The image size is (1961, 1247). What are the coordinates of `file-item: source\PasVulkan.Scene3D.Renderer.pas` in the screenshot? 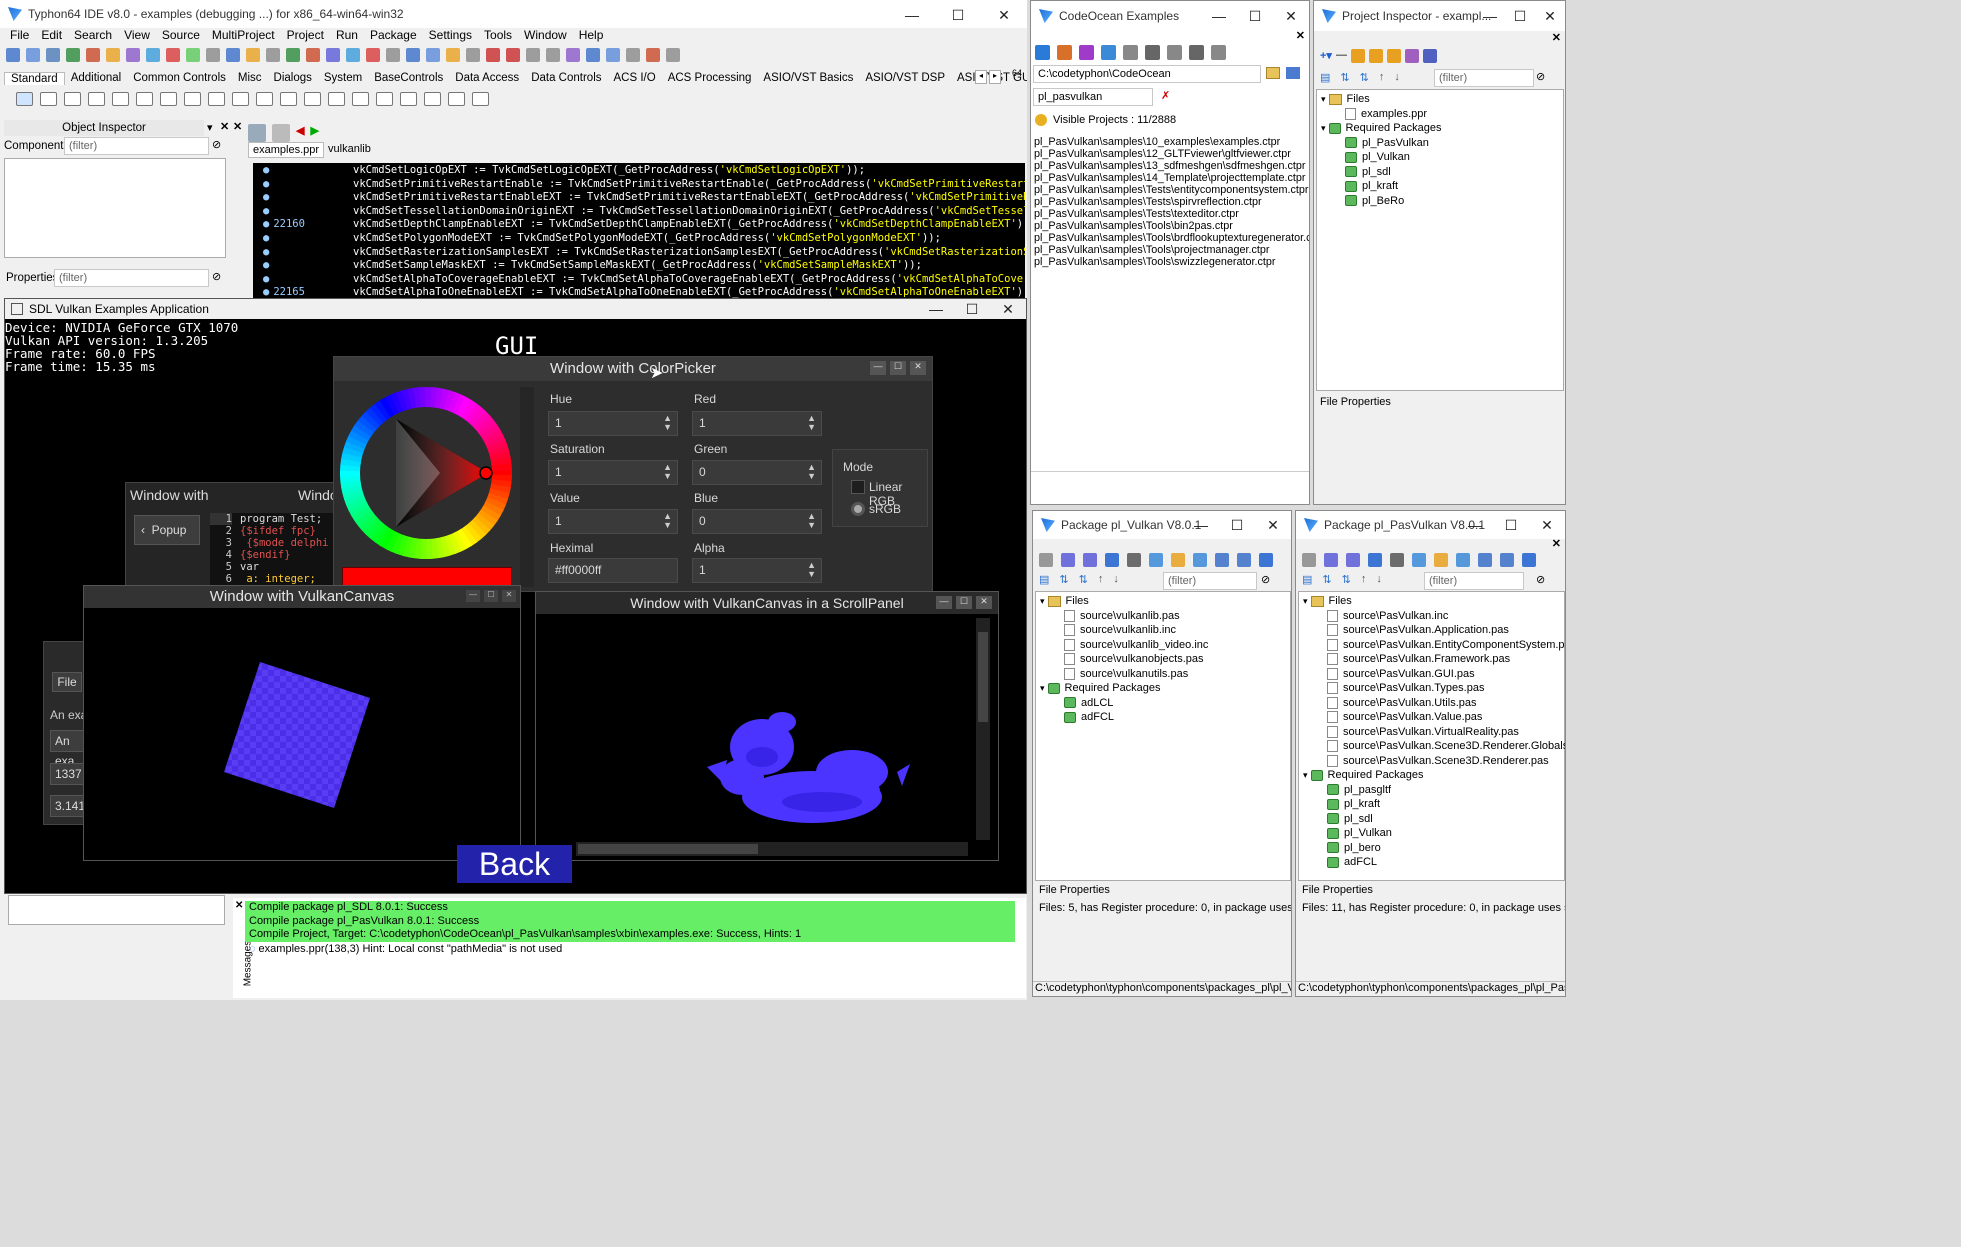 It's located at (1434, 761).